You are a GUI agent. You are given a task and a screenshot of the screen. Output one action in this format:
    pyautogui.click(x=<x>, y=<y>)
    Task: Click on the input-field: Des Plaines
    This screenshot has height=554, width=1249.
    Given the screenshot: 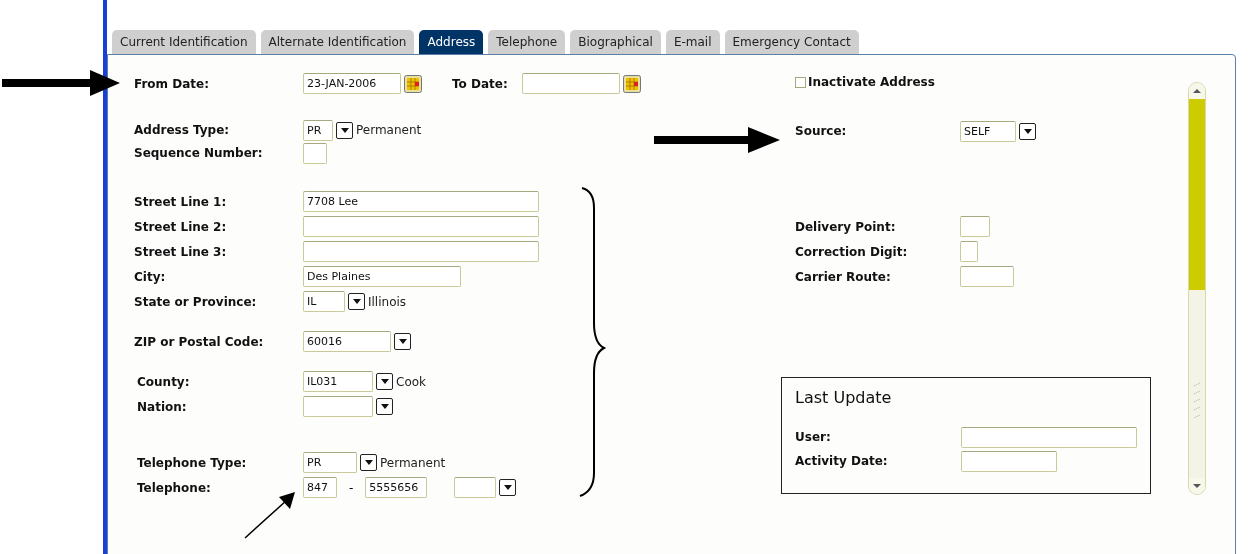 What is the action you would take?
    pyautogui.click(x=382, y=276)
    